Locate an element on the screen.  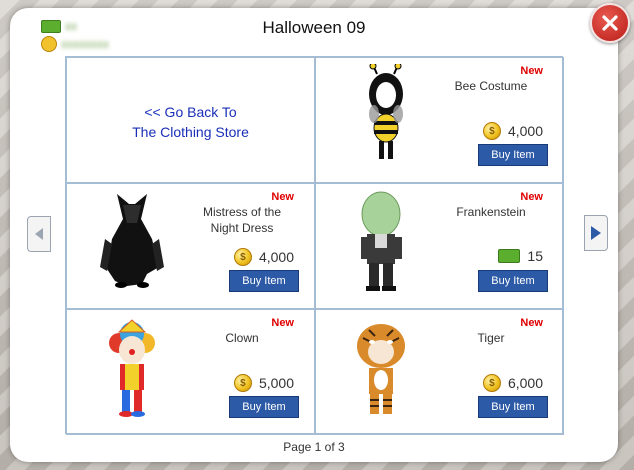
next-page-button is located at coordinates (596, 233).